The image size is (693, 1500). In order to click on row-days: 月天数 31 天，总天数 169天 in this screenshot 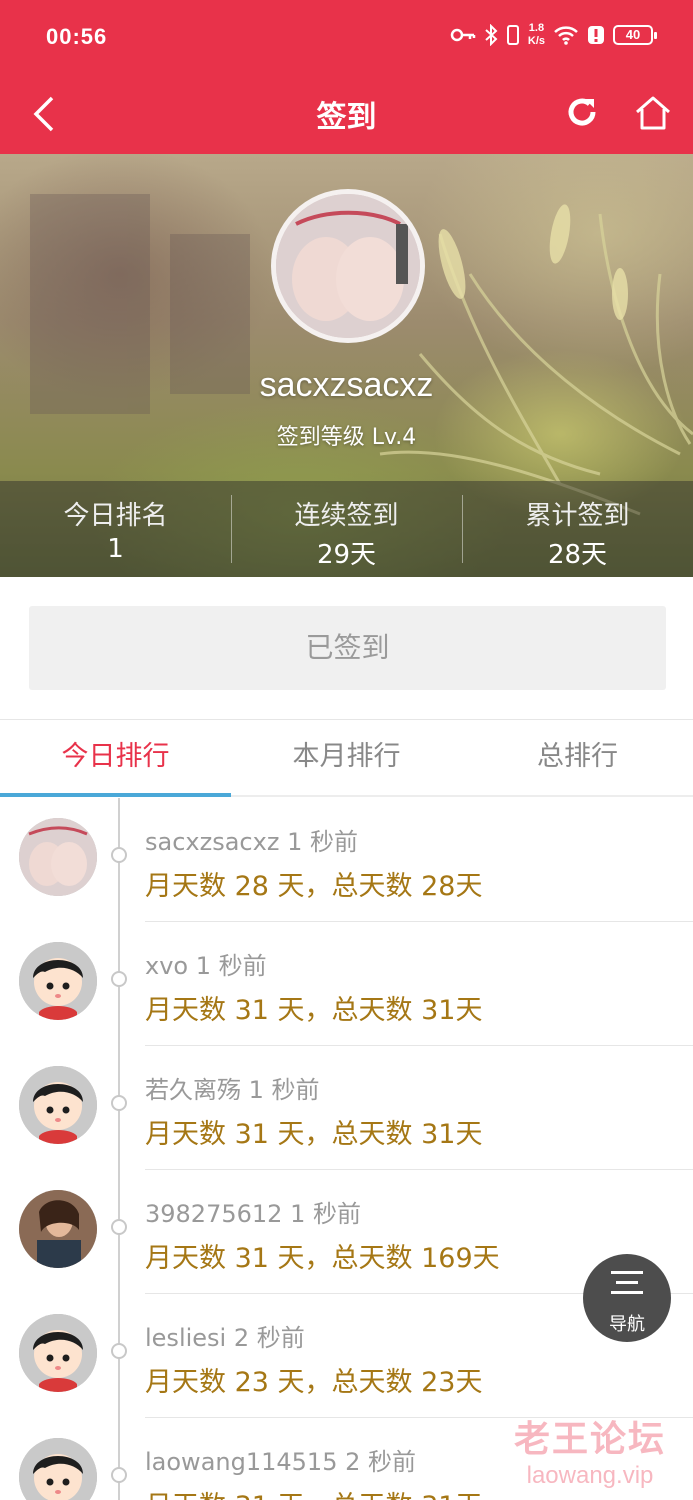, I will do `click(322, 1258)`.